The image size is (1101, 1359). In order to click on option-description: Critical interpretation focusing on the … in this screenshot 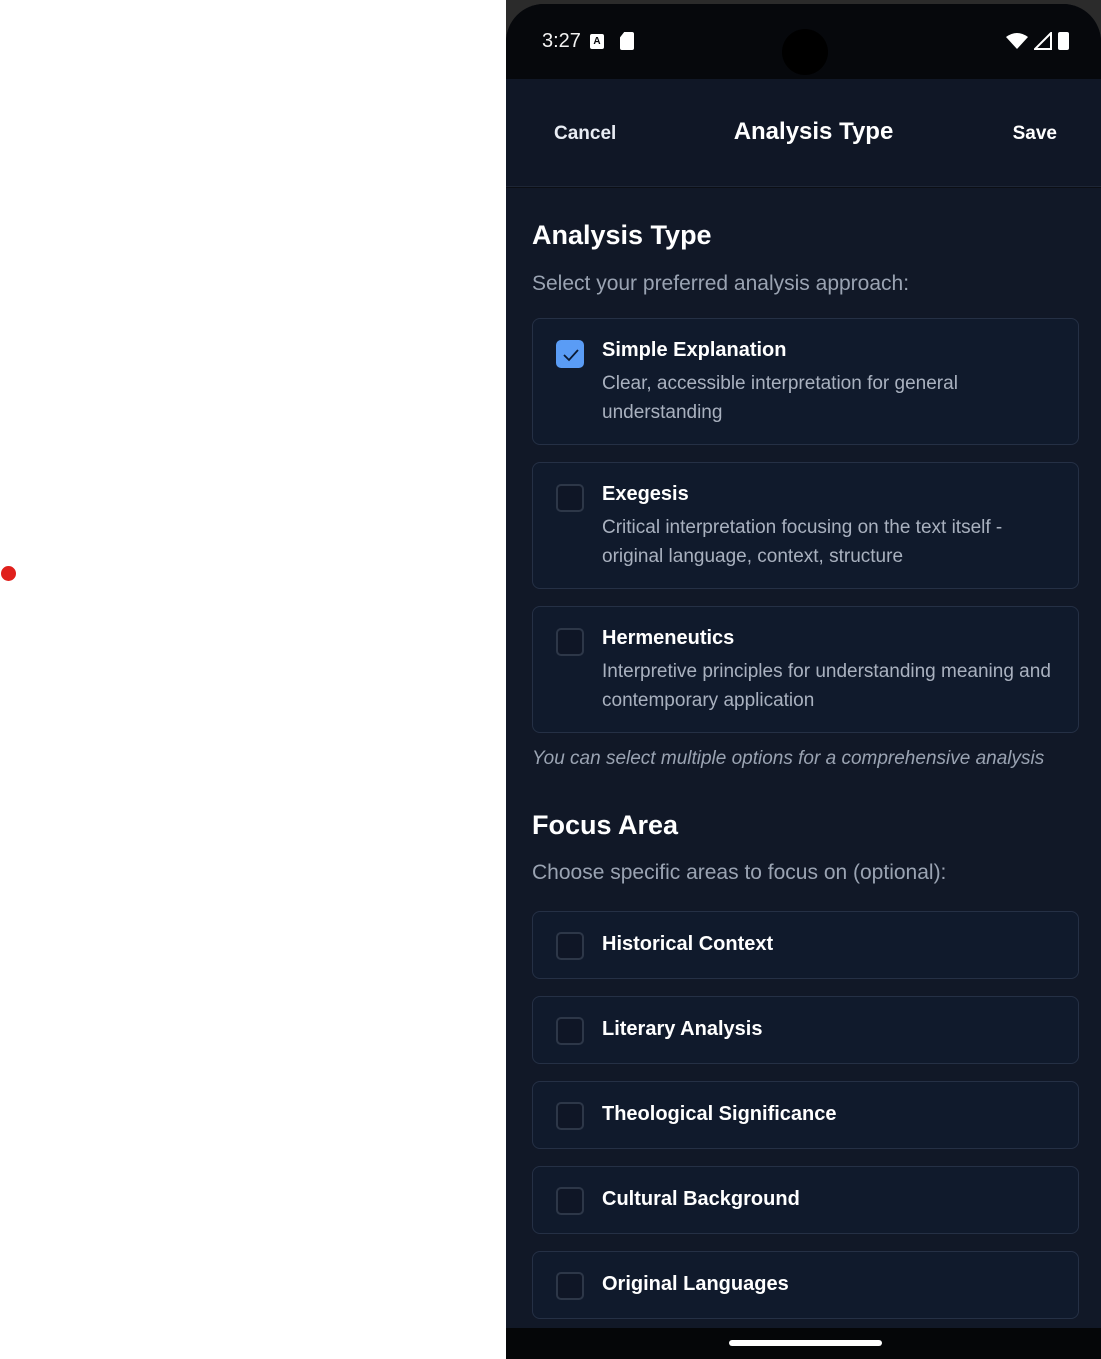, I will do `click(802, 542)`.